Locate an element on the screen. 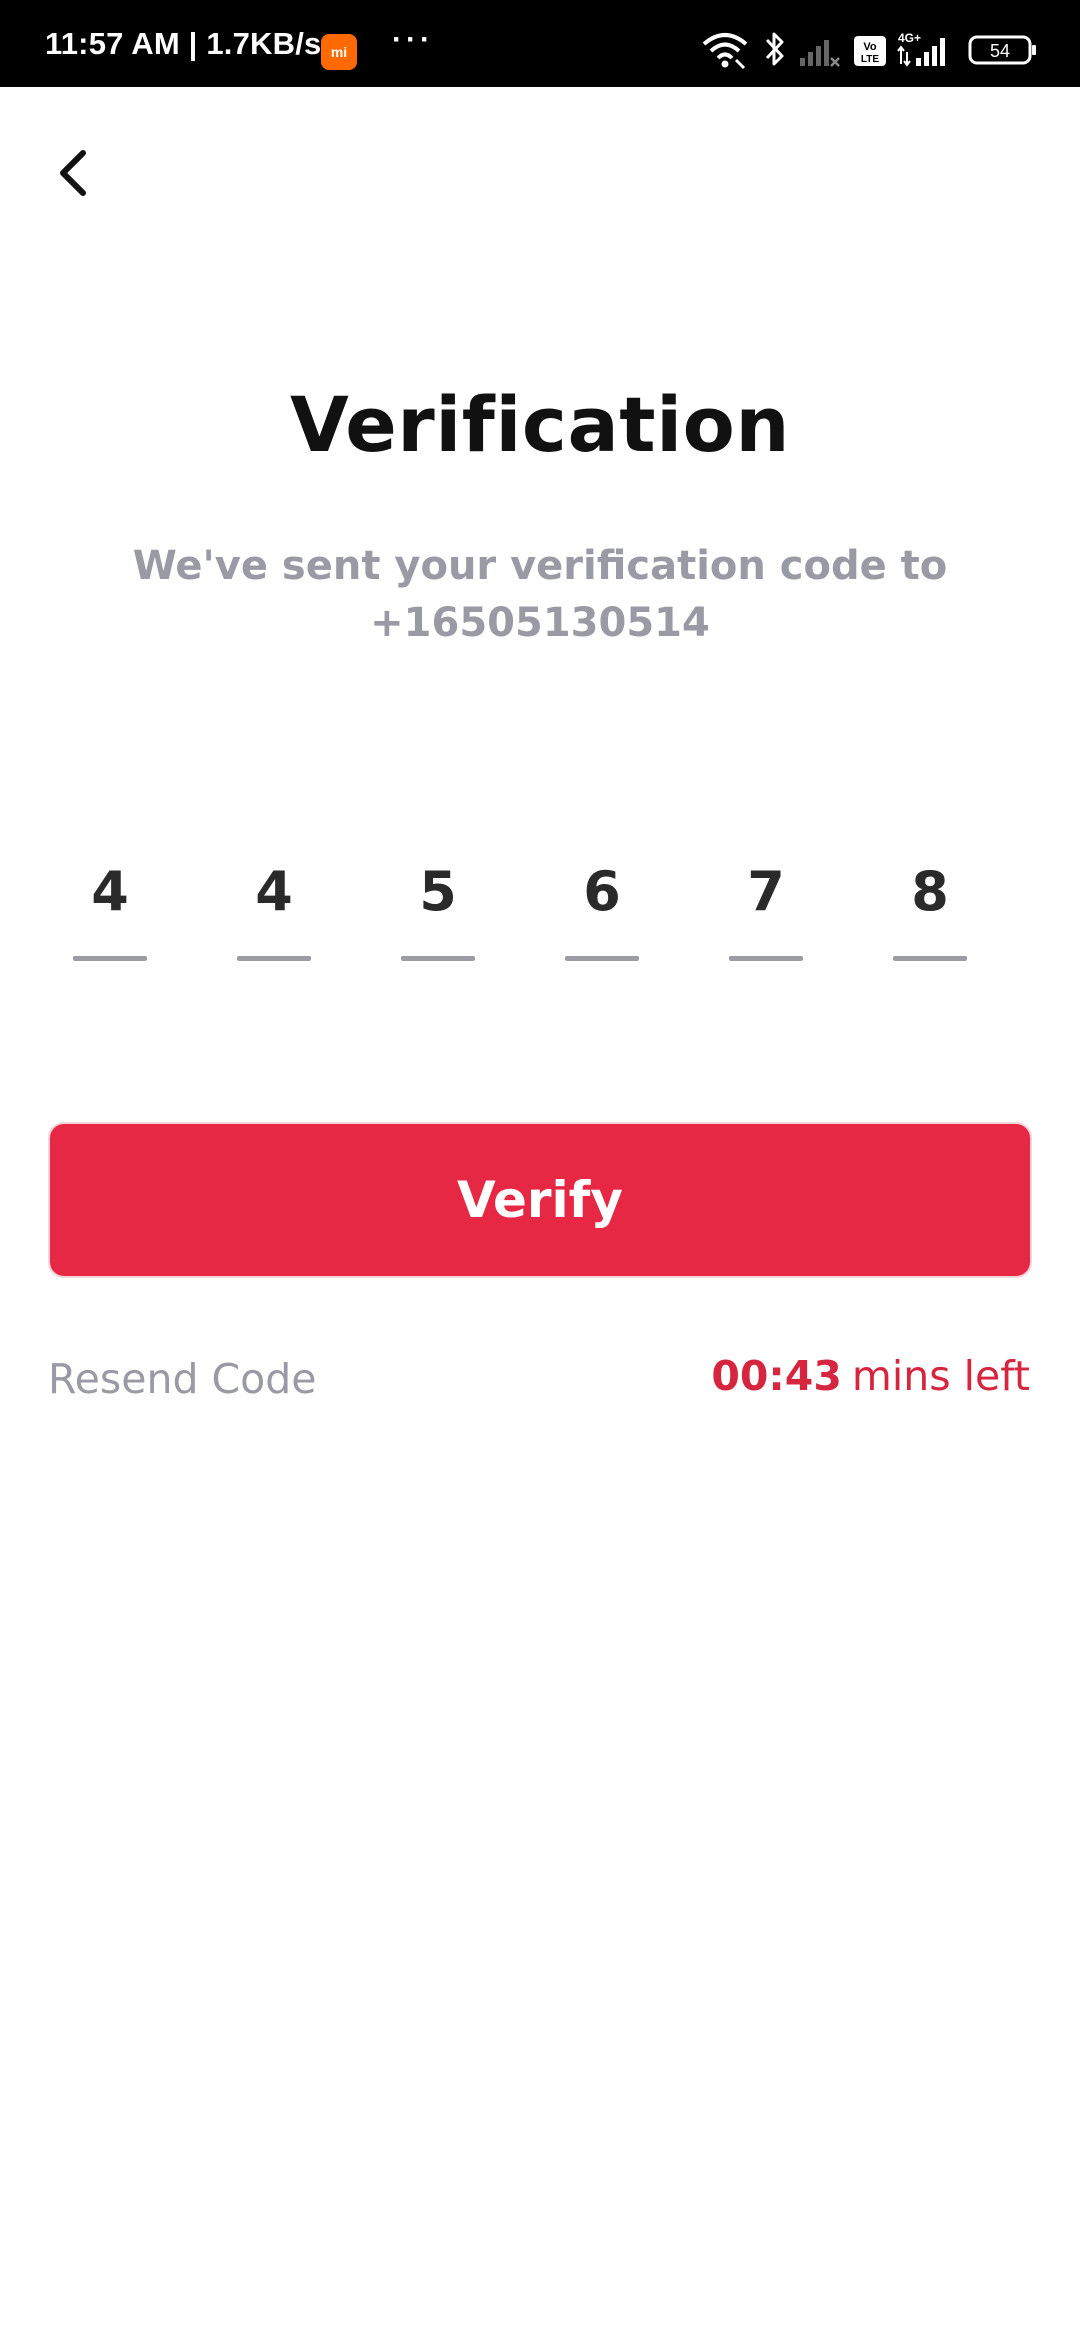 The image size is (1080, 2340). svg-text: LTE is located at coordinates (870, 59).